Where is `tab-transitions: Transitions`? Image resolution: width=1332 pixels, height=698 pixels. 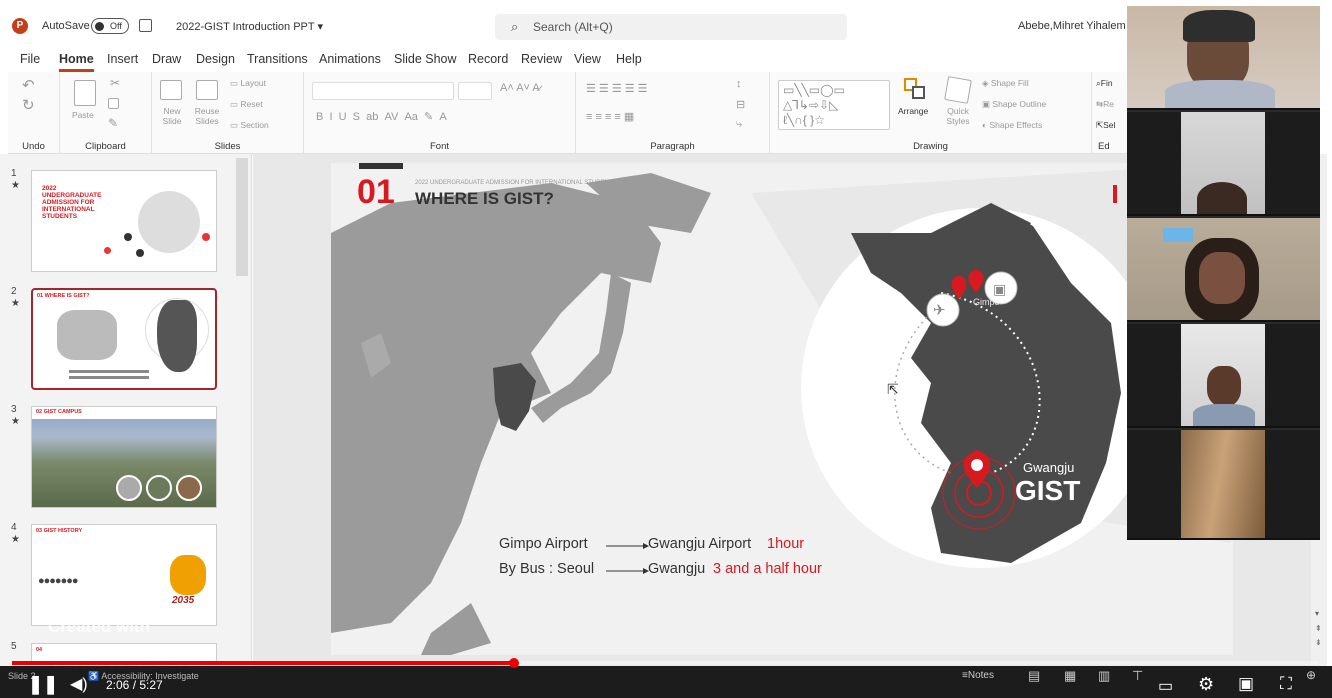 tab-transitions: Transitions is located at coordinates (277, 59).